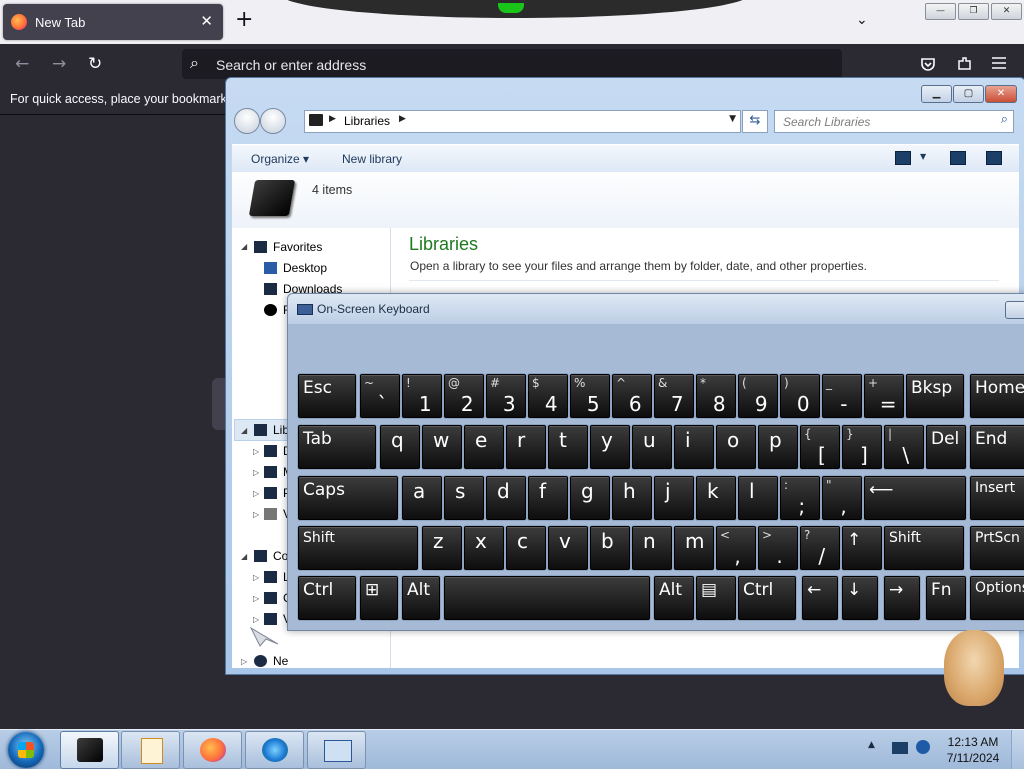  Describe the element at coordinates (1006, 11) in the screenshot. I see `close-button: ✕` at that location.